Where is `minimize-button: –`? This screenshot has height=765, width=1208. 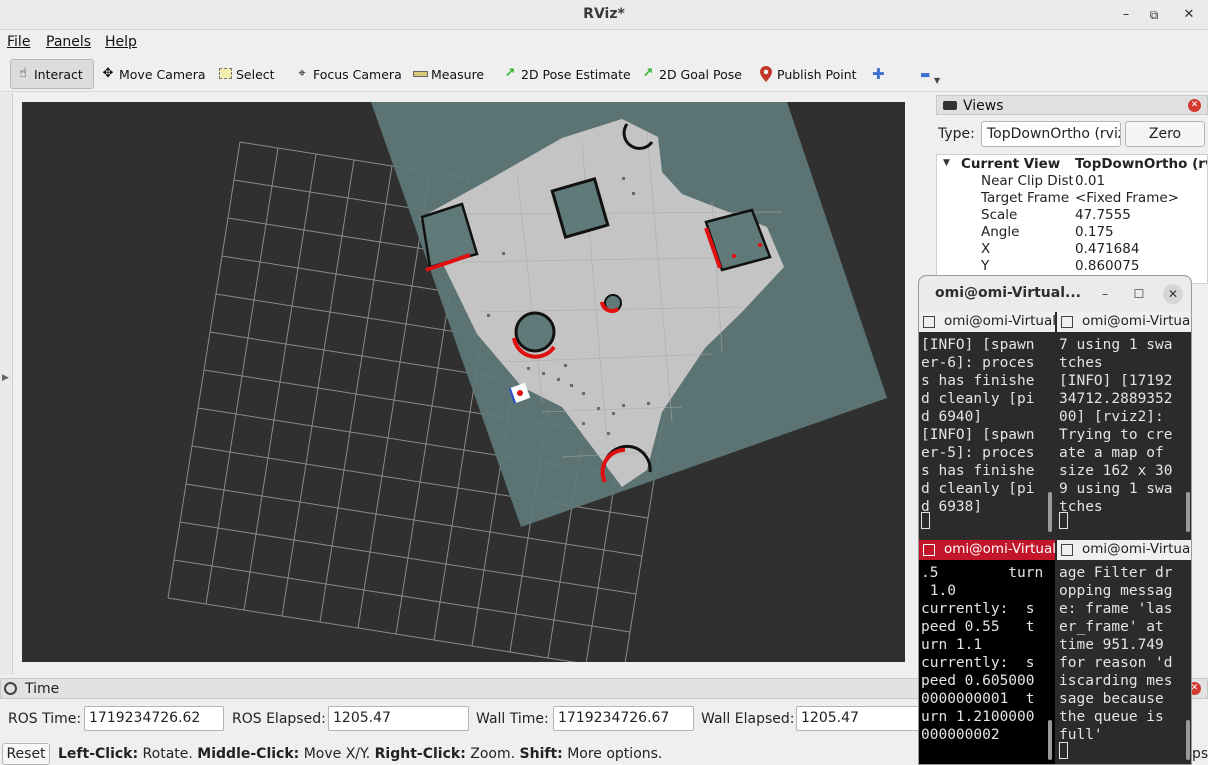
minimize-button: – is located at coordinates (1126, 15).